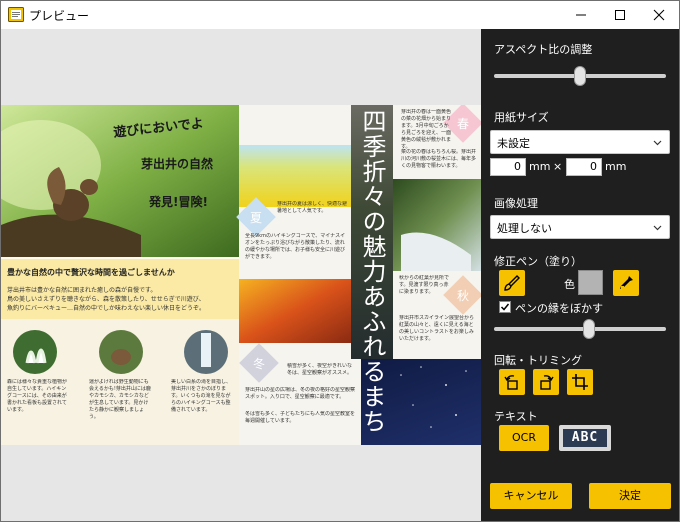 The width and height of the screenshot is (680, 522). What do you see at coordinates (178, 202) in the screenshot?
I see `handwritten-line-3: 発見!冒険!` at bounding box center [178, 202].